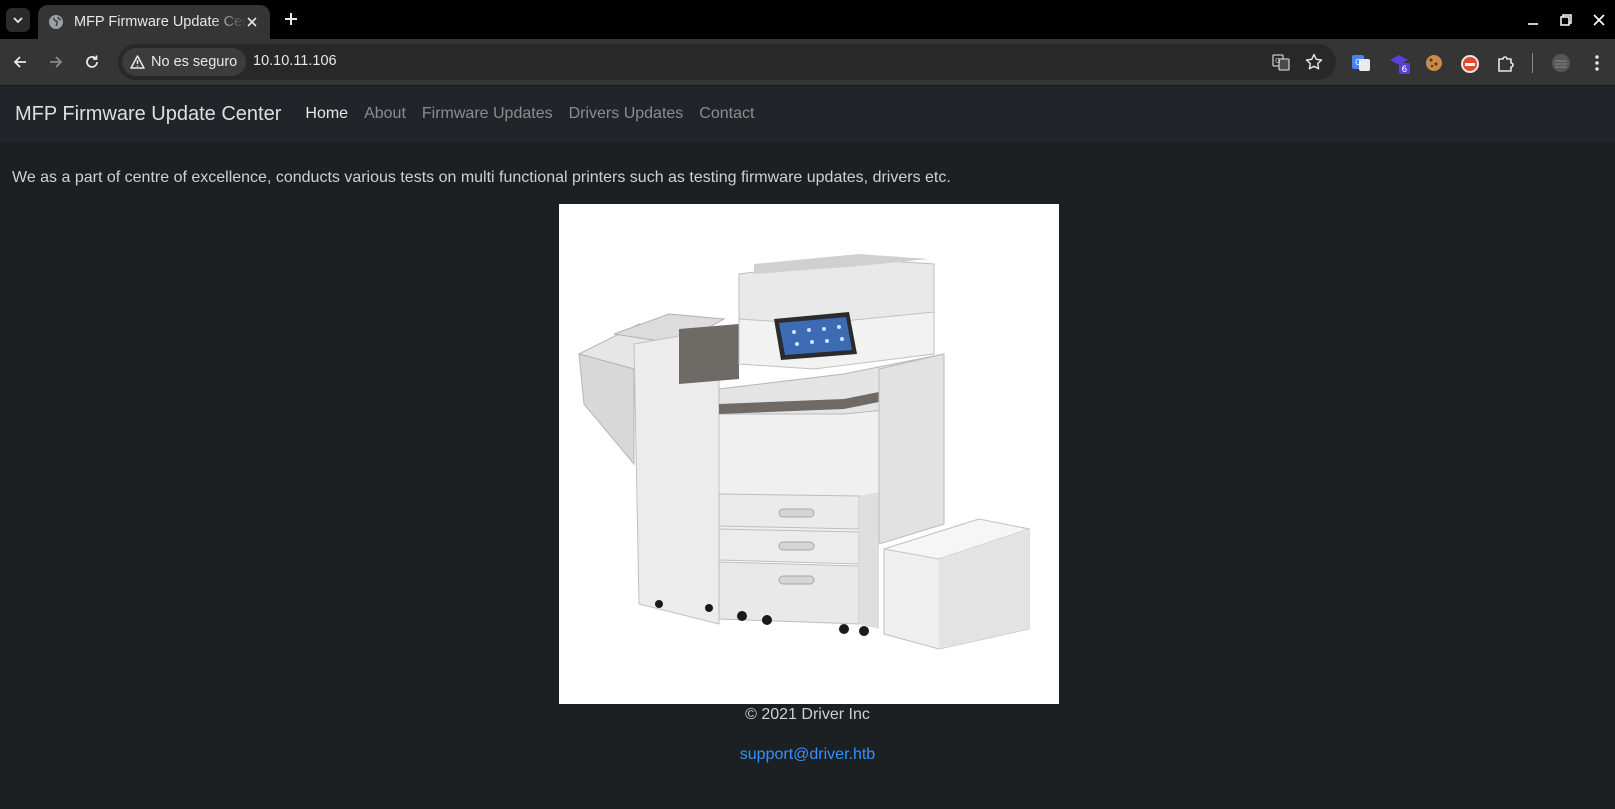  I want to click on bookmark-star-icon, so click(1314, 62).